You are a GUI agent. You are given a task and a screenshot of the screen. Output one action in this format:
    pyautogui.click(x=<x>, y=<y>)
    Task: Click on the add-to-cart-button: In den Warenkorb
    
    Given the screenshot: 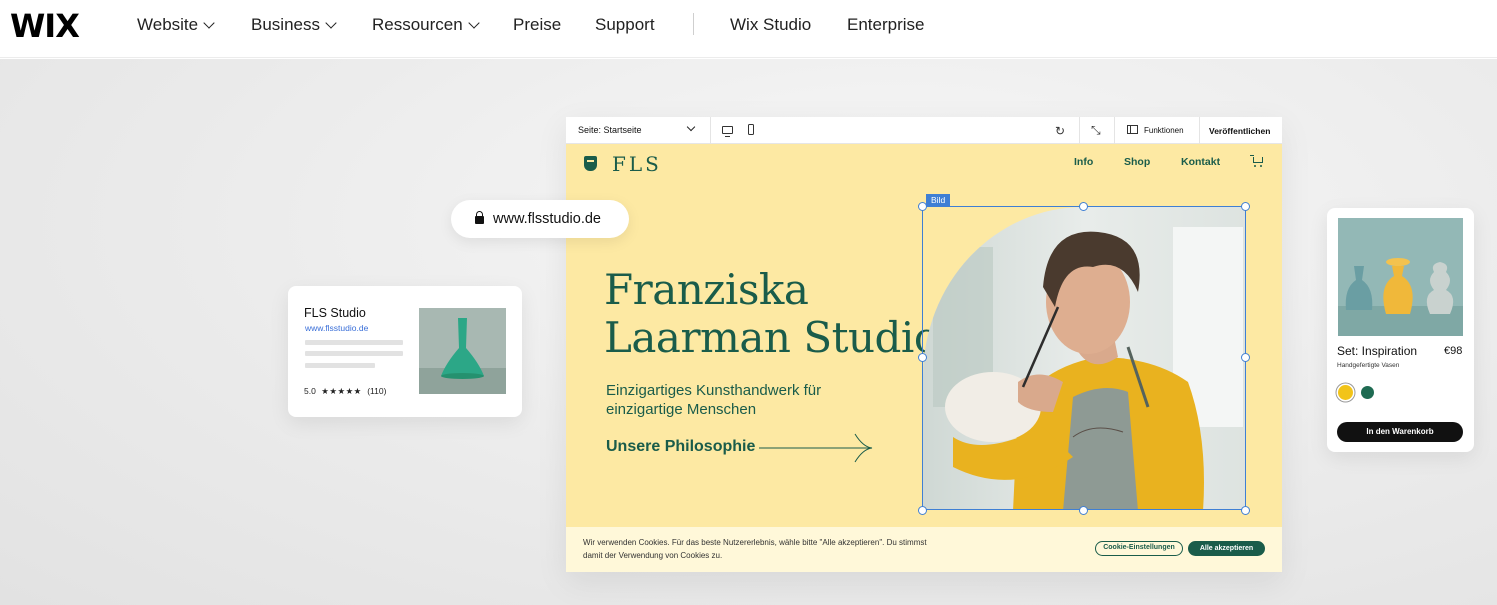 What is the action you would take?
    pyautogui.click(x=1400, y=432)
    